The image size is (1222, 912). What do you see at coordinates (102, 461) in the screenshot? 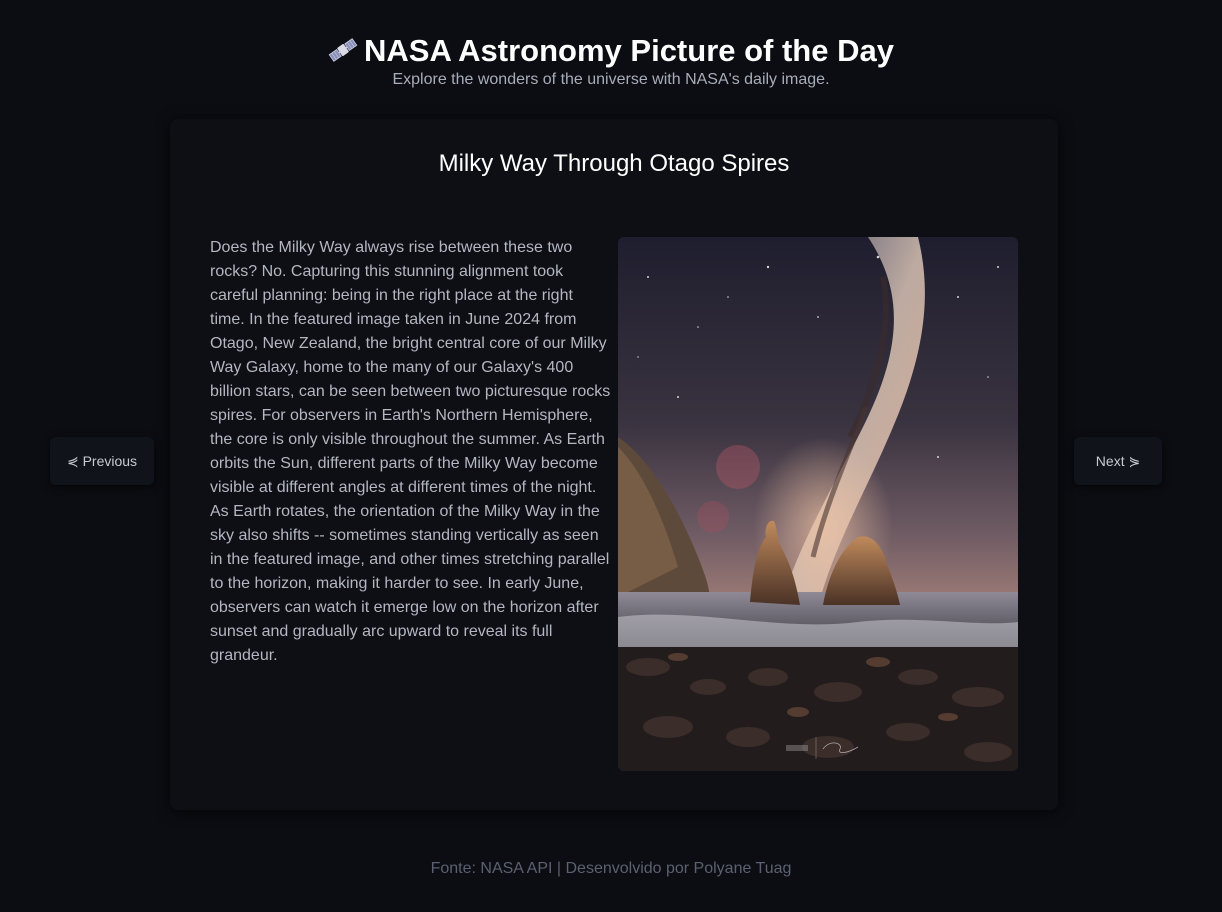
I see `previous-button: ⋞ Previous` at bounding box center [102, 461].